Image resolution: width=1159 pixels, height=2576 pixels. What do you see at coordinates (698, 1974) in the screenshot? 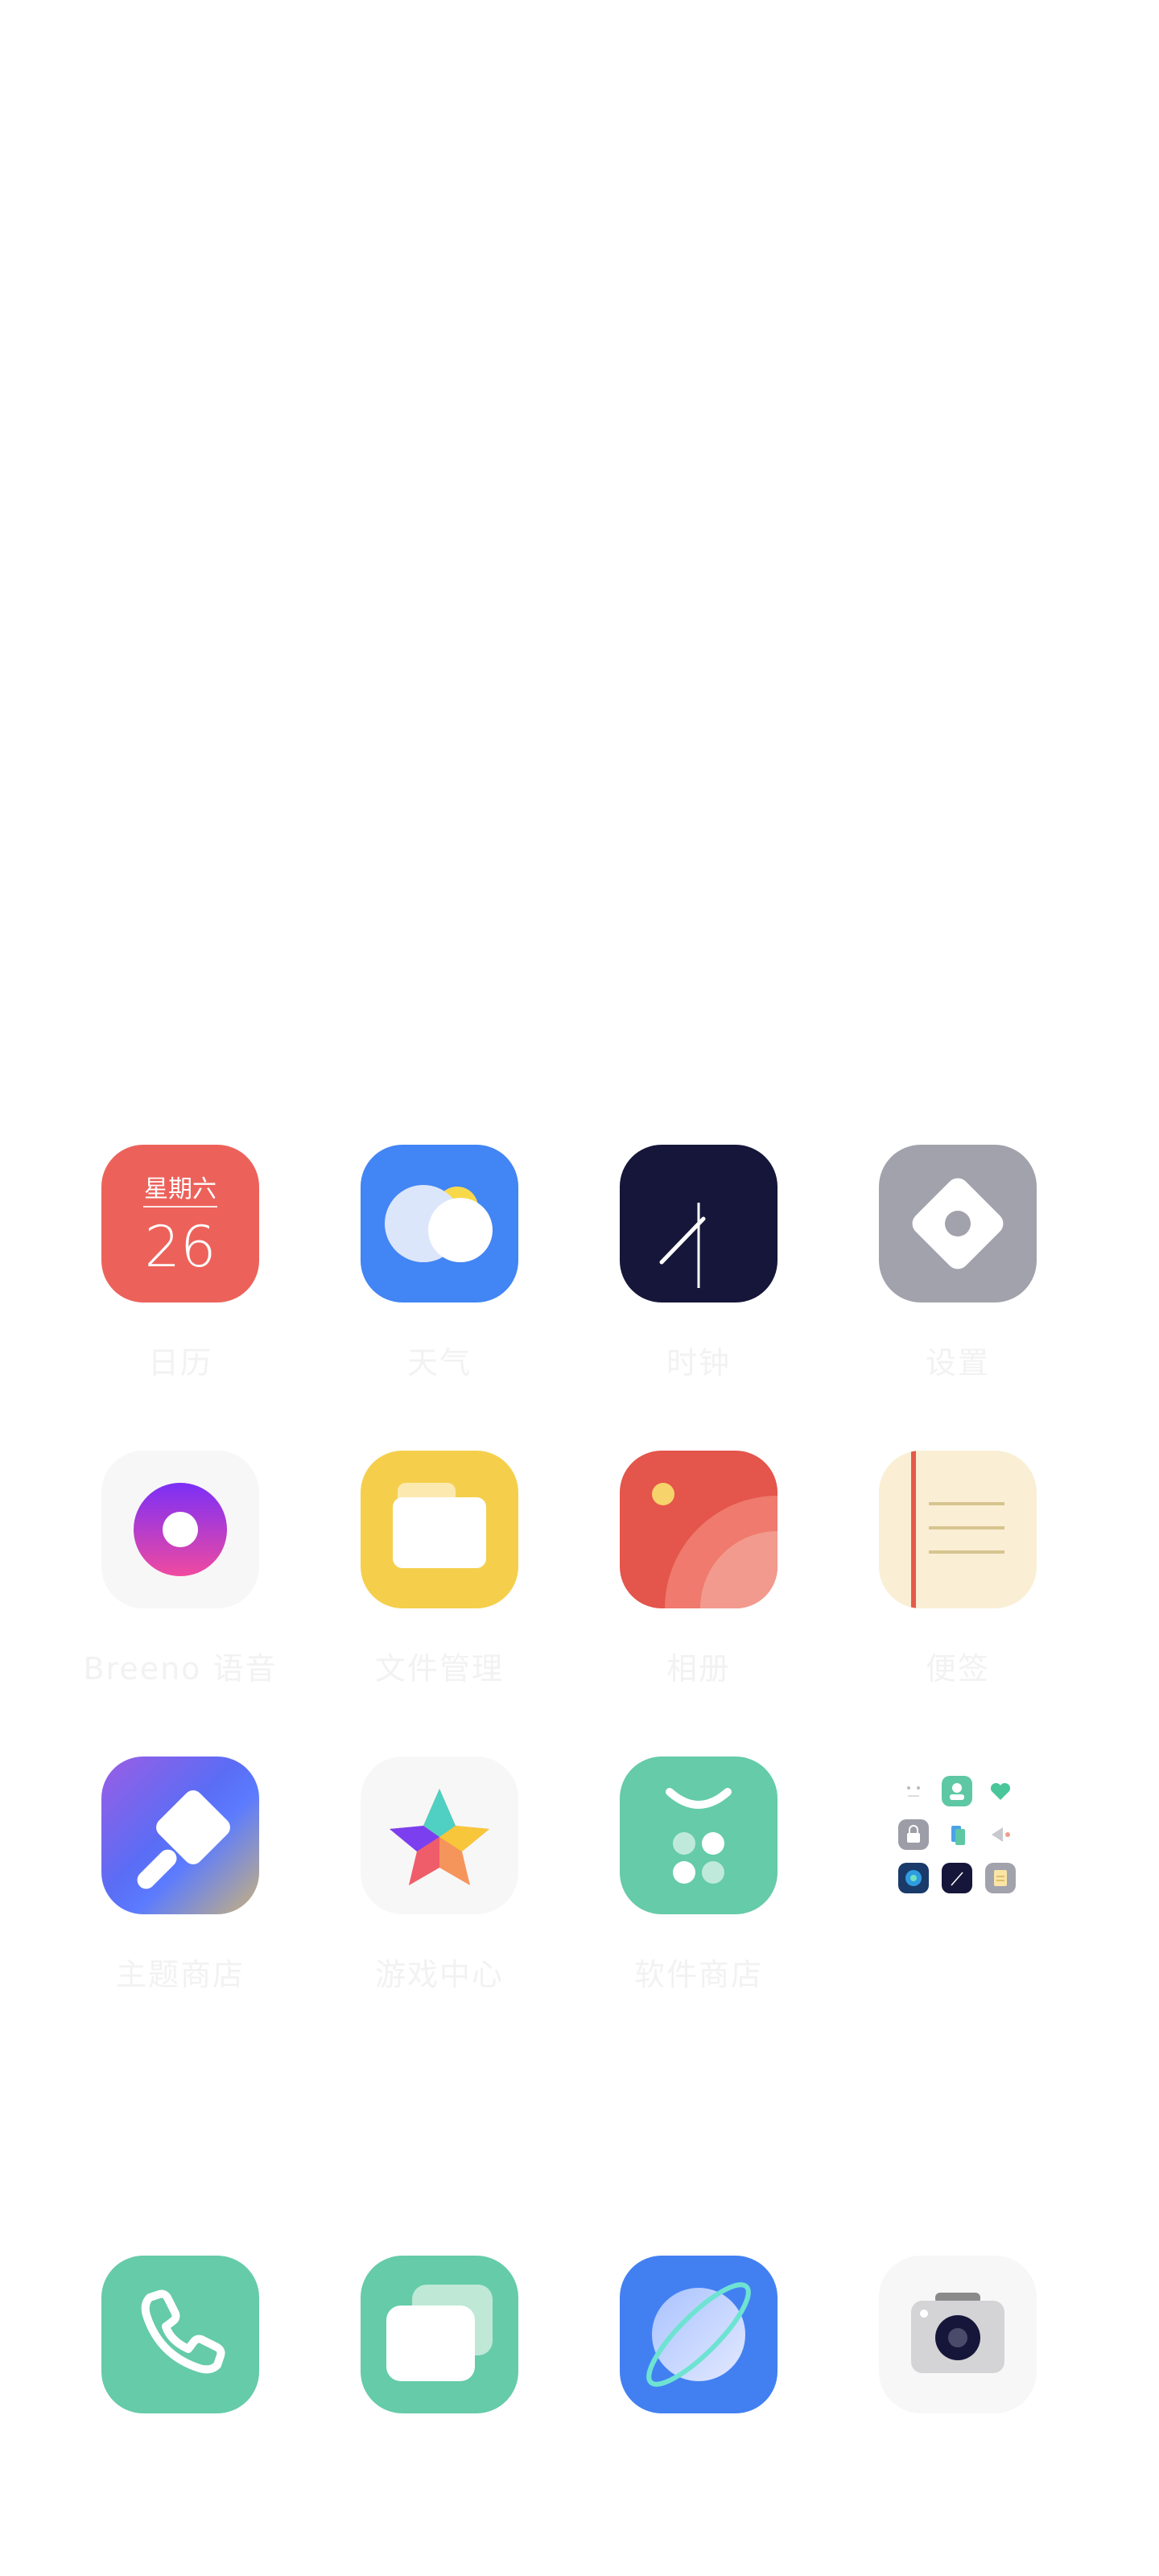
I see `app-store-label: 软件商店` at bounding box center [698, 1974].